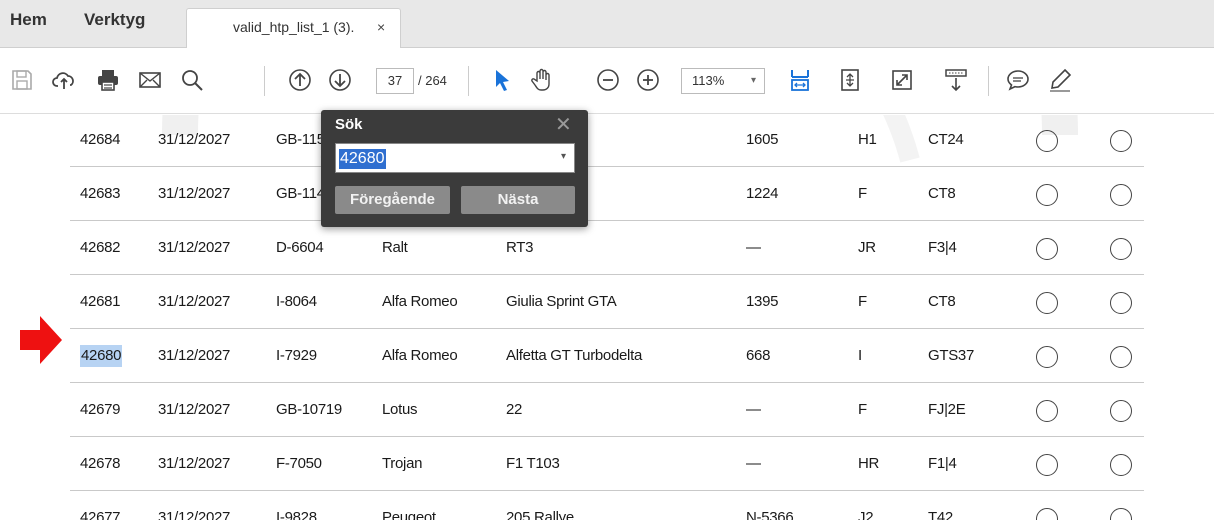 This screenshot has height=520, width=1214. What do you see at coordinates (296, 355) in the screenshot?
I see `cell-reg: I-7929` at bounding box center [296, 355].